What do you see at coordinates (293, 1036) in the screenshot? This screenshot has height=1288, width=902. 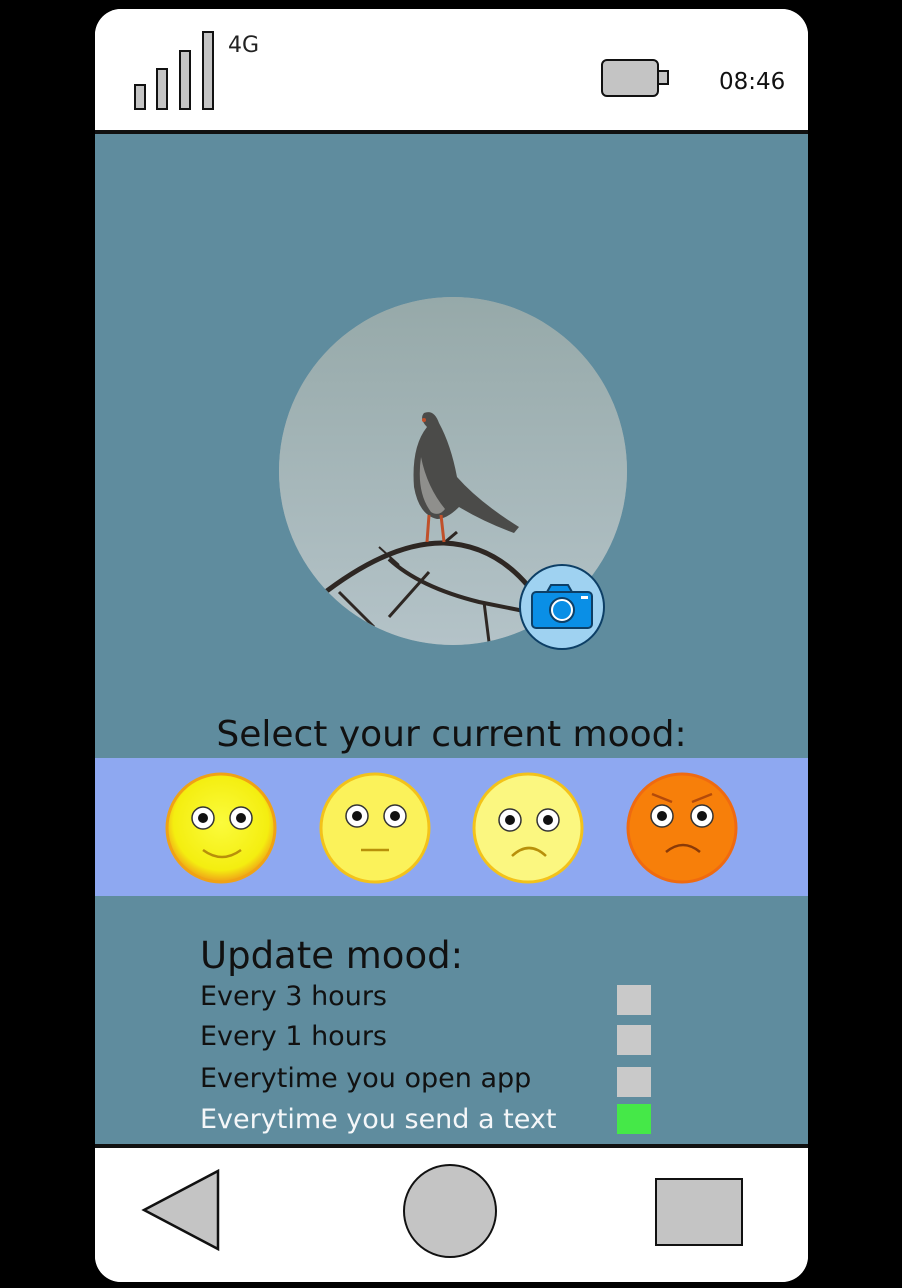 I see `option-label-1-hours: Every 1 hours` at bounding box center [293, 1036].